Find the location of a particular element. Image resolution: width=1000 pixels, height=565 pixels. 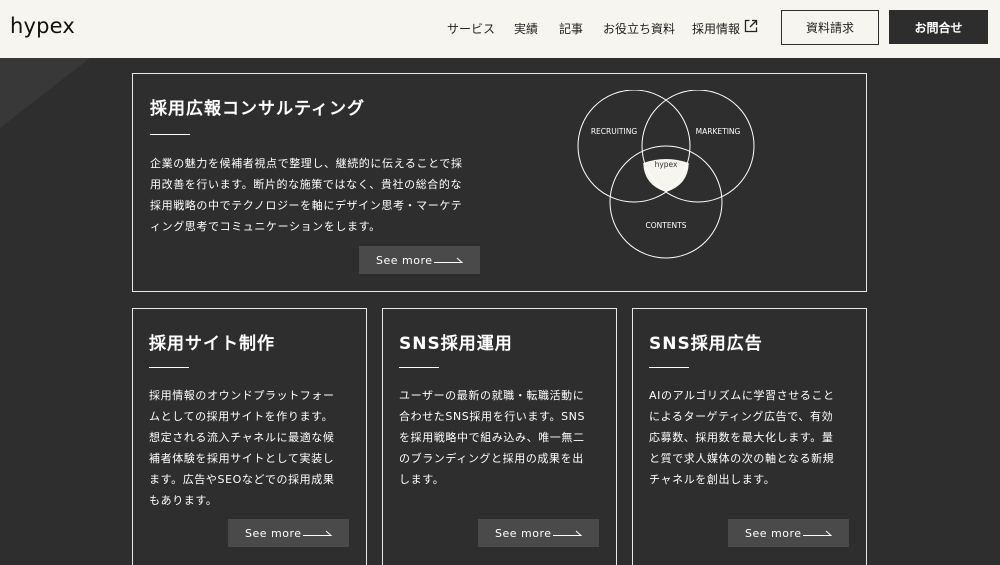

consulting-see-more-button: See more is located at coordinates (419, 260).